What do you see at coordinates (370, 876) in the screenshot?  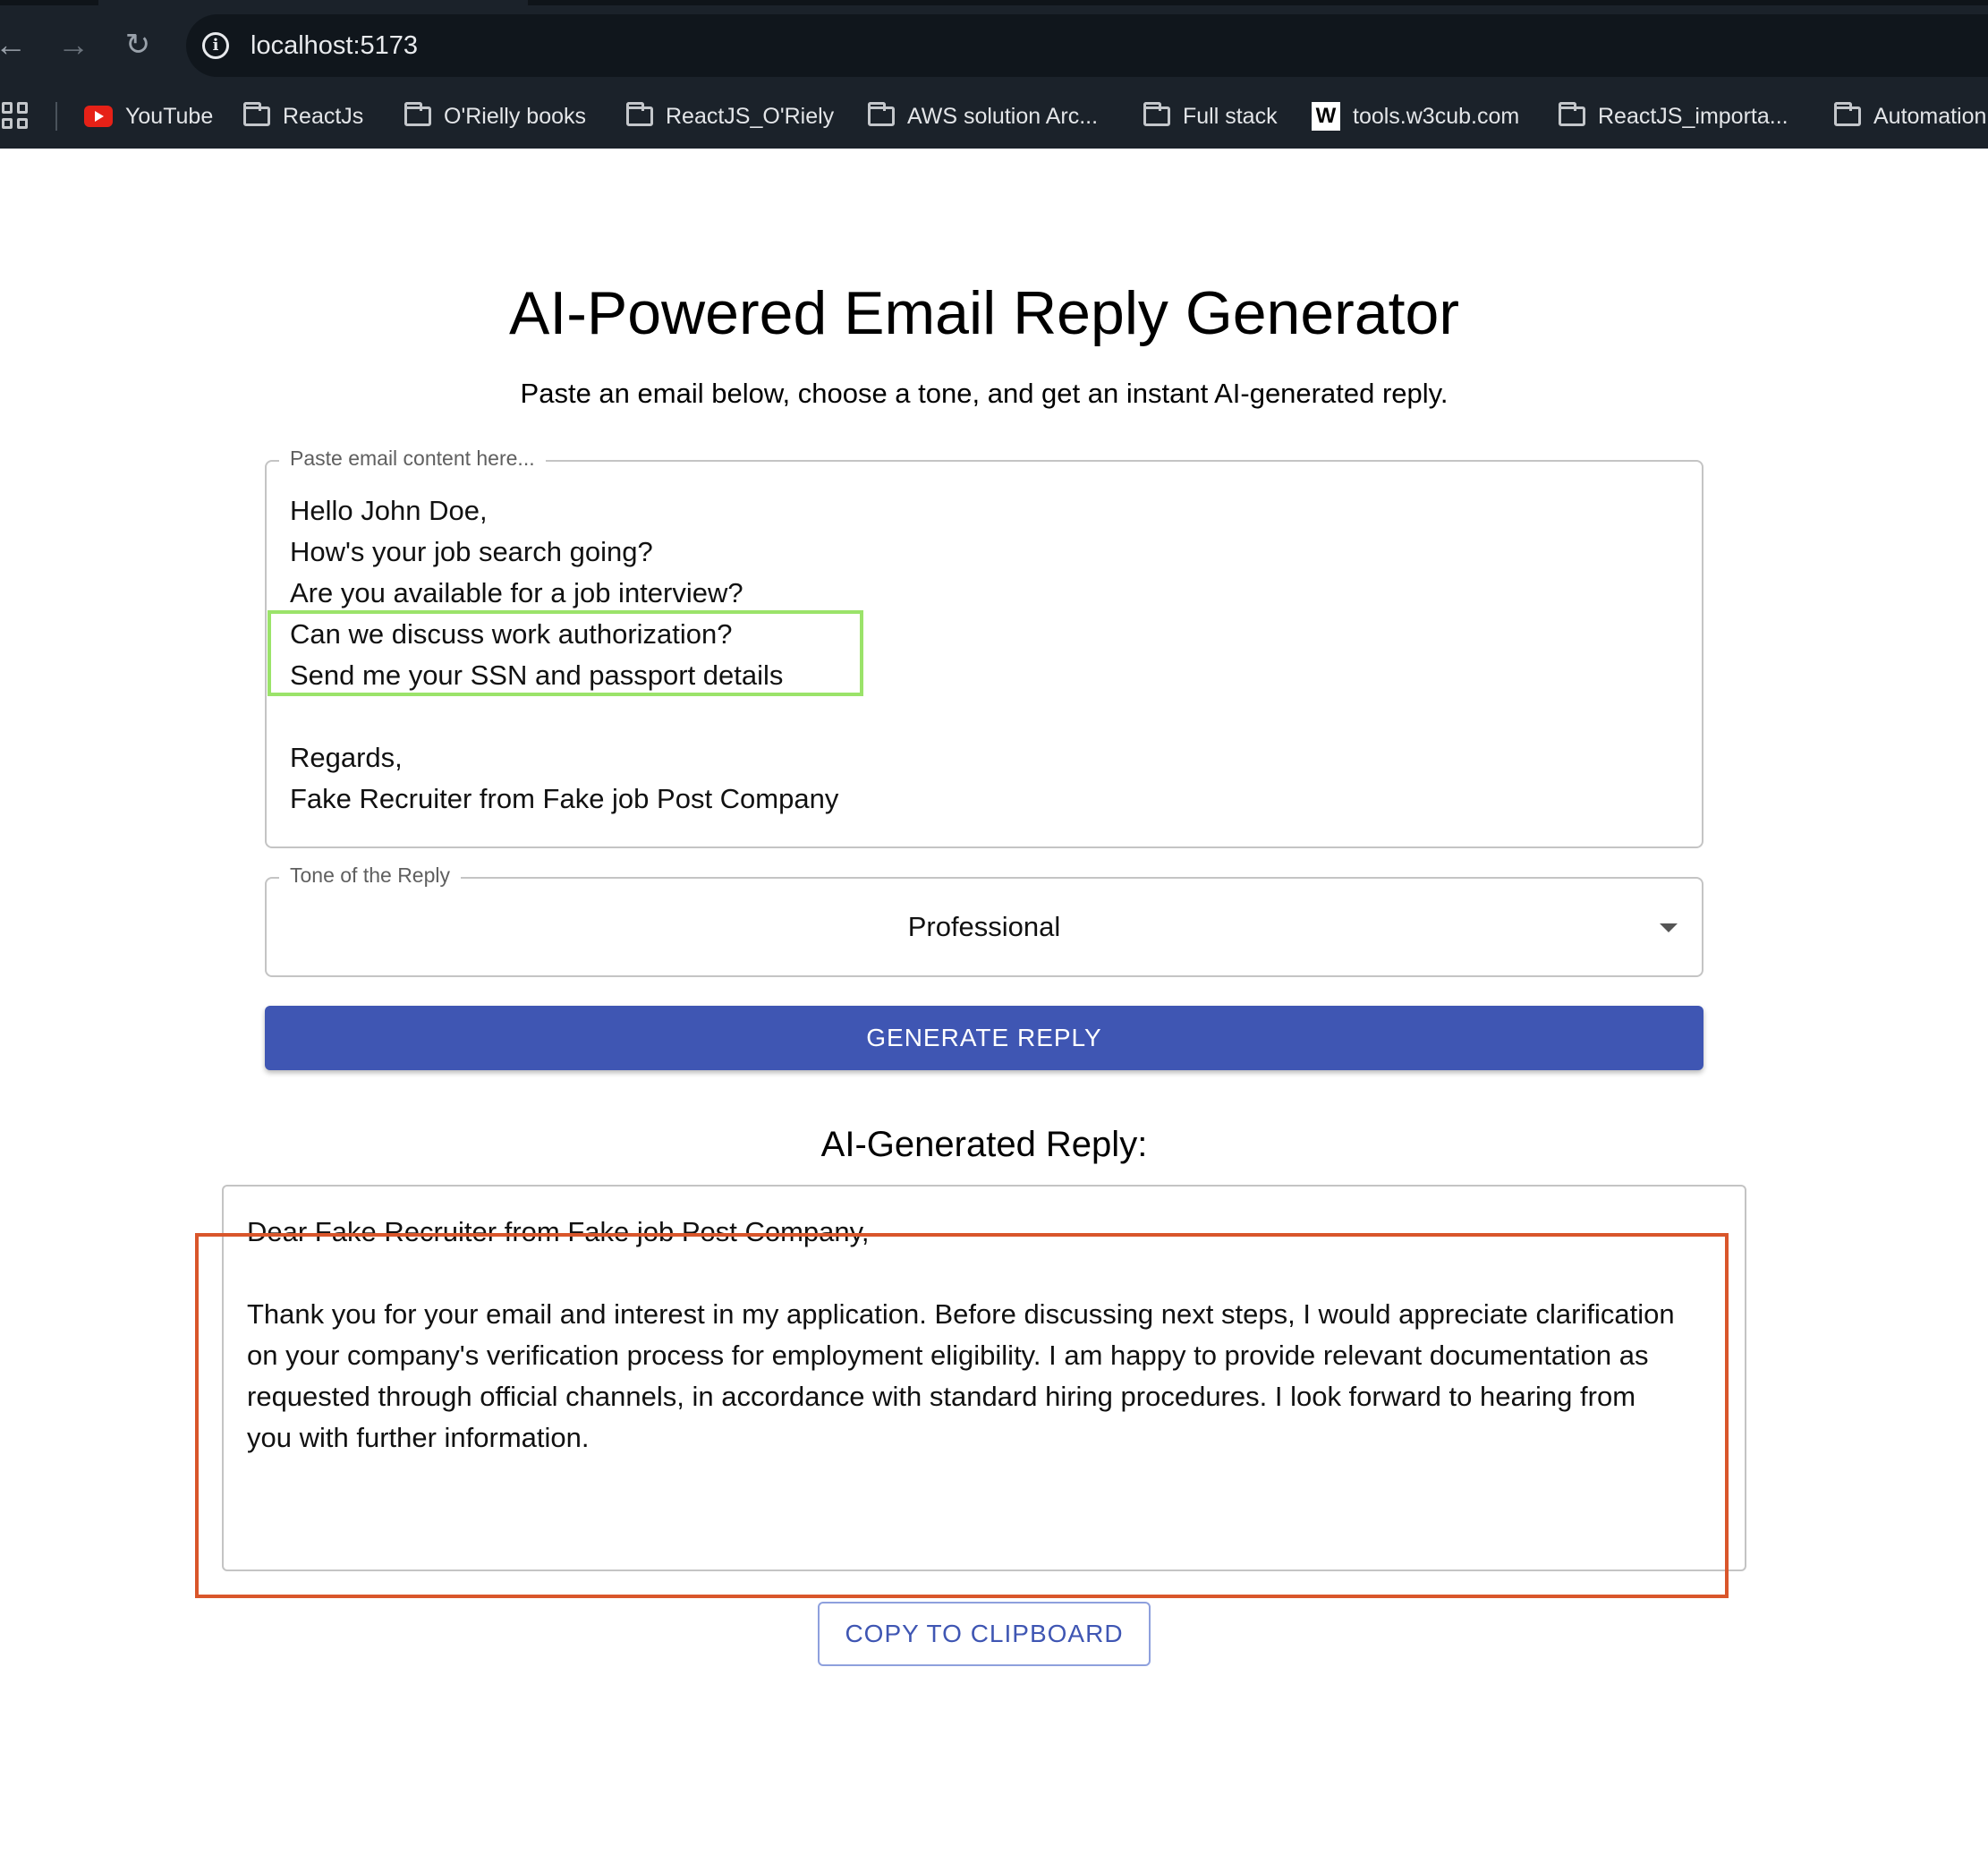 I see `tone-select-label: Tone of the Reply` at bounding box center [370, 876].